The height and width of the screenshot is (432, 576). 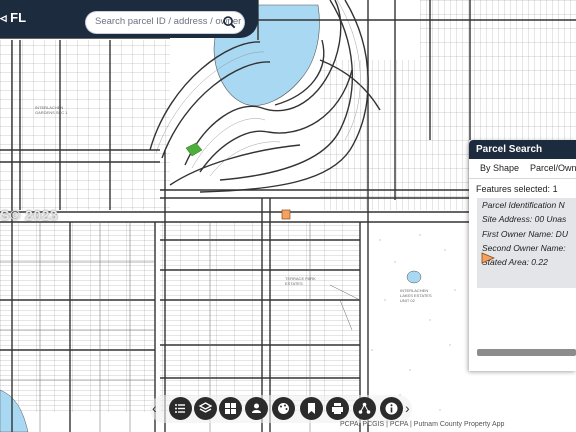 I want to click on site-address: Site Address: 00 Unas, so click(x=524, y=219).